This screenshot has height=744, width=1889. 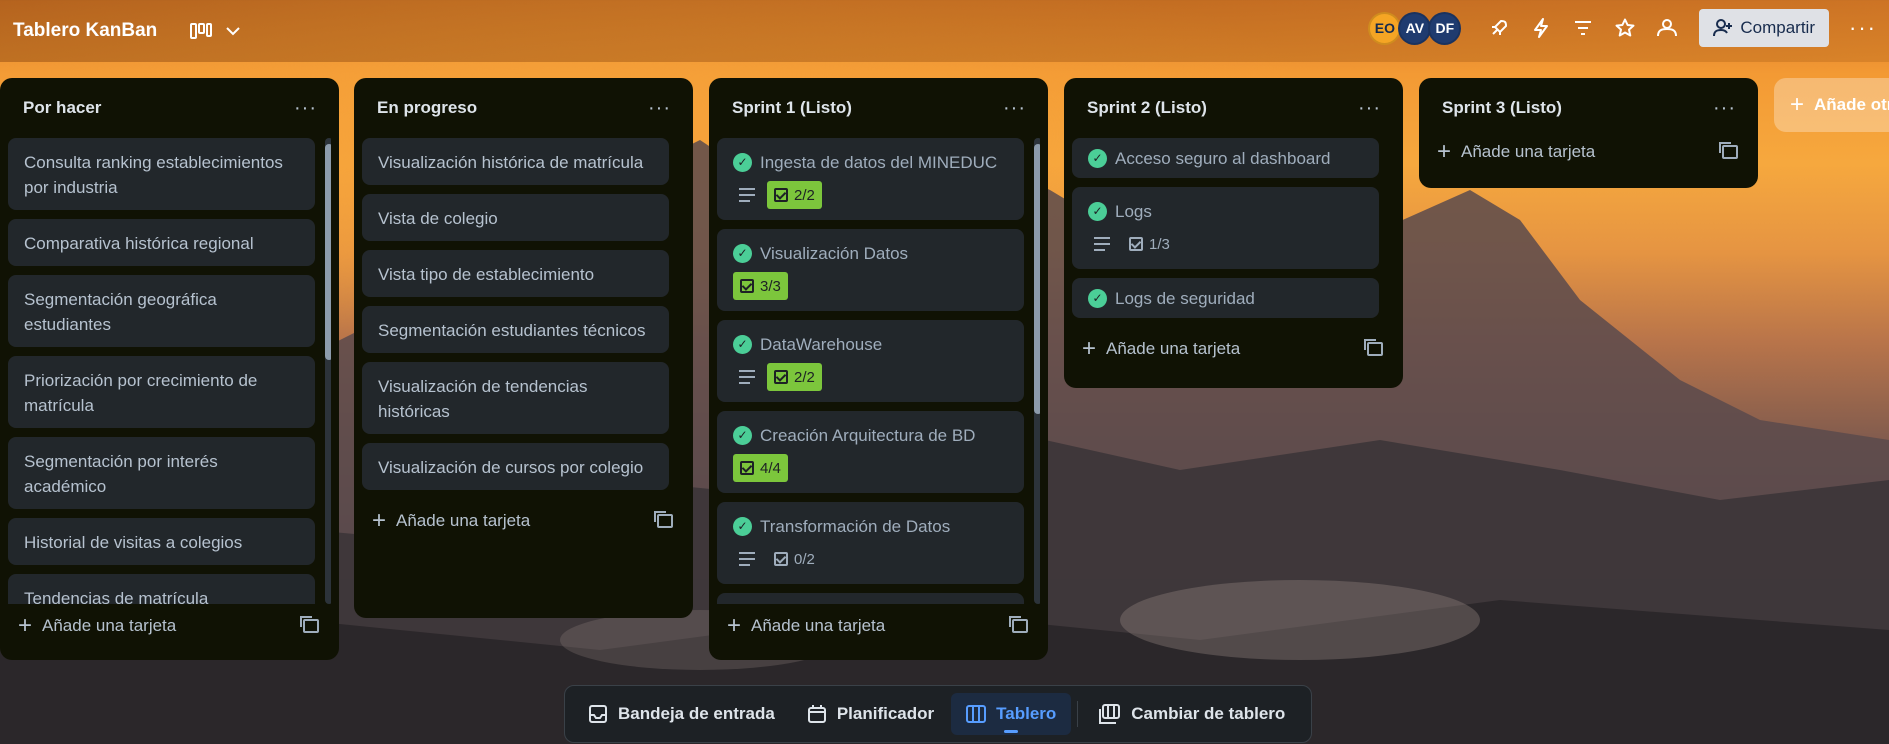 What do you see at coordinates (760, 468) in the screenshot?
I see `checklist-badge: 4/4` at bounding box center [760, 468].